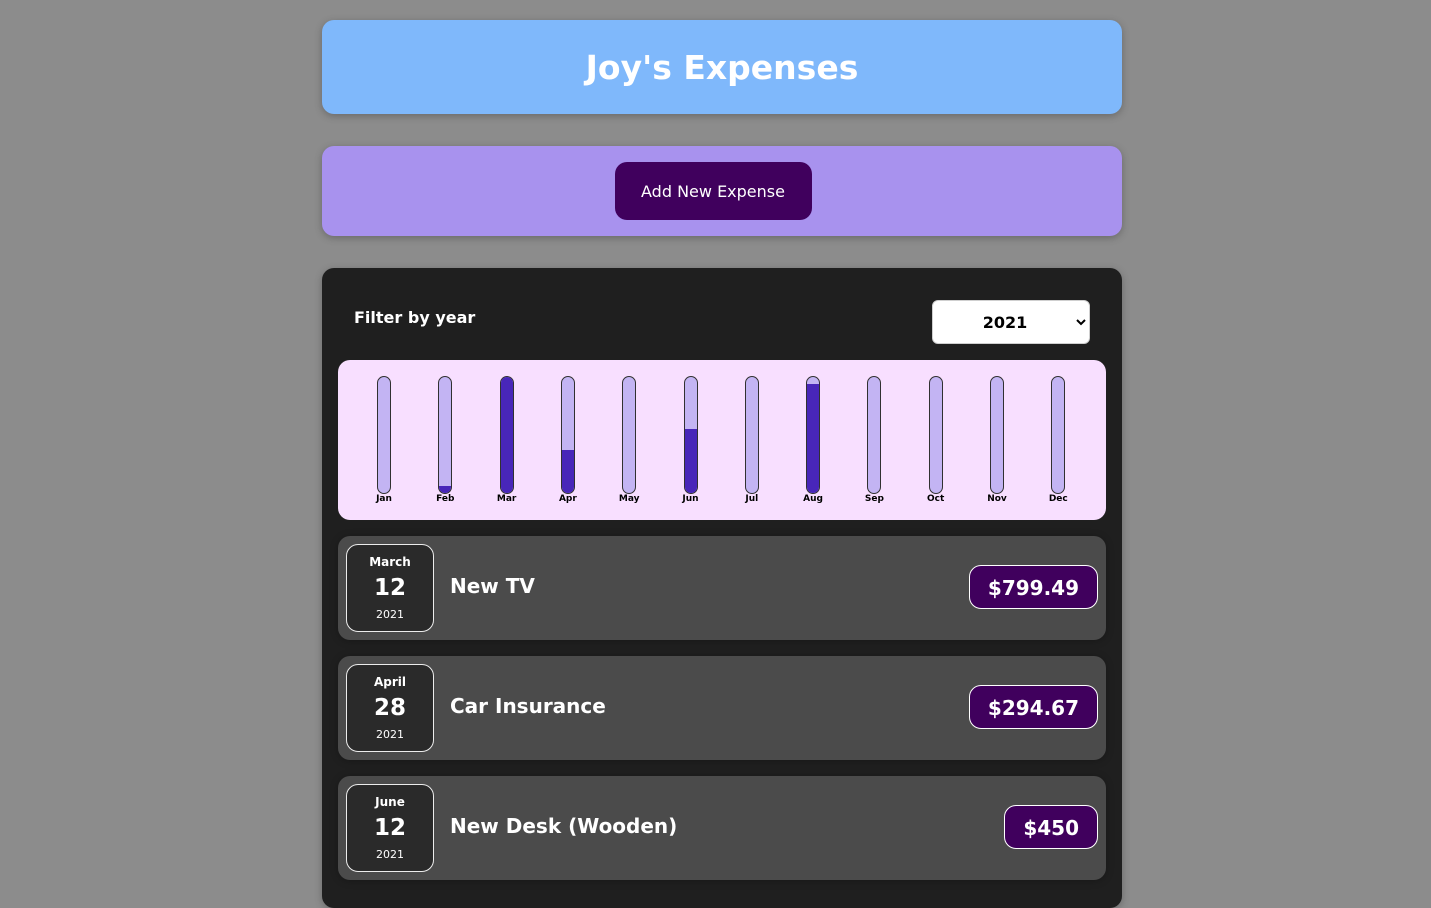 This screenshot has width=1431, height=908. What do you see at coordinates (564, 826) in the screenshot?
I see `expense-title: New Desk (Wooden)` at bounding box center [564, 826].